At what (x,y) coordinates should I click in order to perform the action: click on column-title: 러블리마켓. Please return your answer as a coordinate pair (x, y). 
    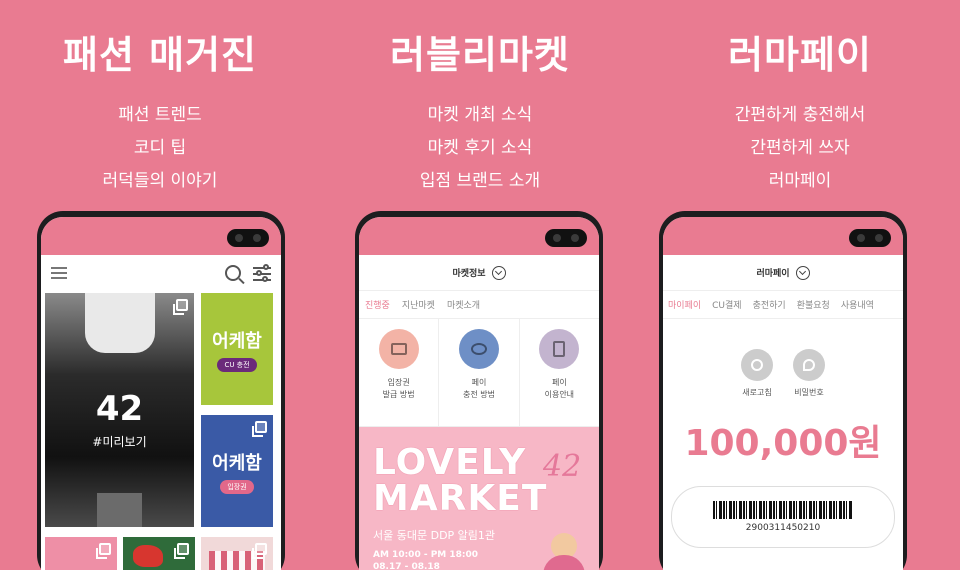
    Looking at the image, I should click on (480, 55).